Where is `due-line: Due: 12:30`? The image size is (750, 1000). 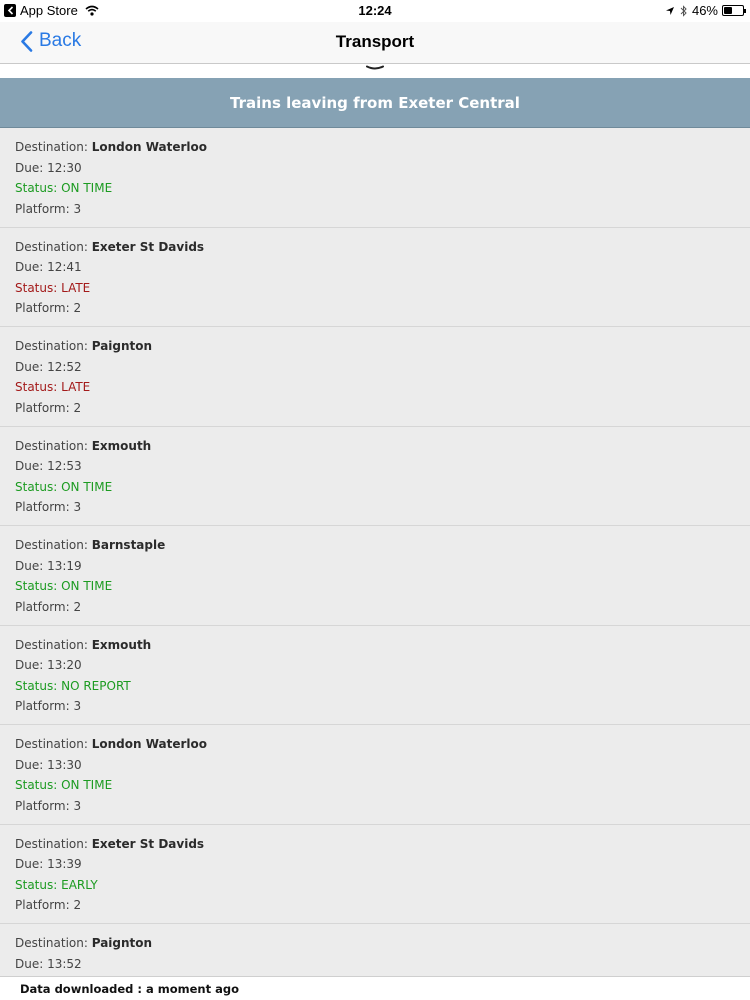
due-line: Due: 12:30 is located at coordinates (375, 170).